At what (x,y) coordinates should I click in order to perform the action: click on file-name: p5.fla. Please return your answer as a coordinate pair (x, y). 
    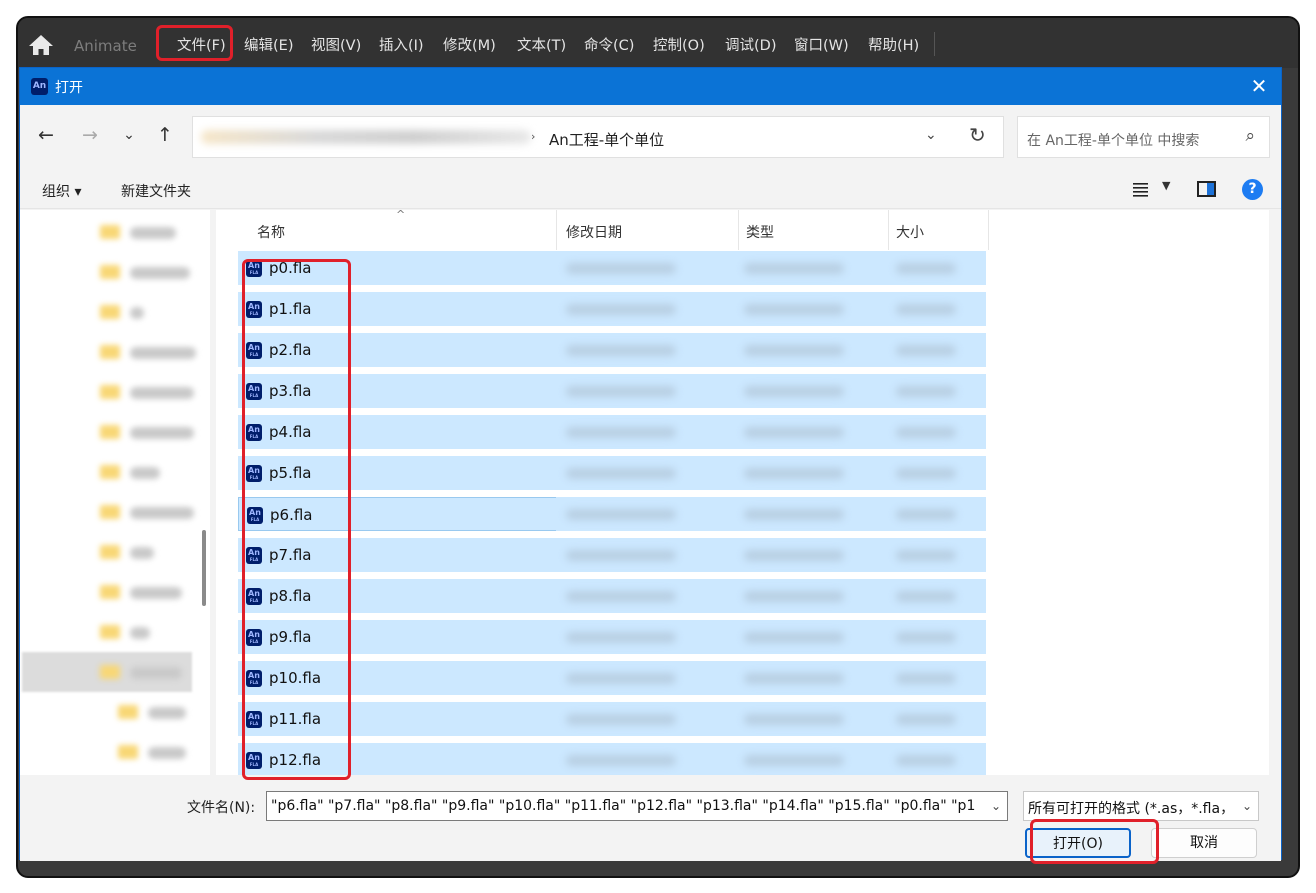
    Looking at the image, I should click on (290, 473).